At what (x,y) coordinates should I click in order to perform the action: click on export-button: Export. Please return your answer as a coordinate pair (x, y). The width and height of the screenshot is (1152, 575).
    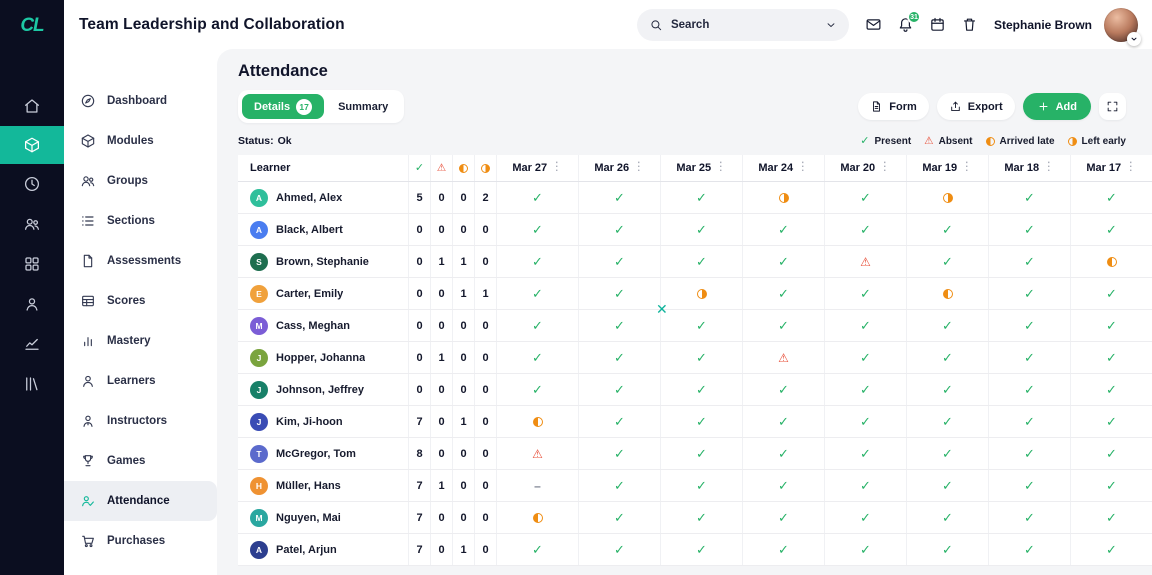
    Looking at the image, I should click on (975, 106).